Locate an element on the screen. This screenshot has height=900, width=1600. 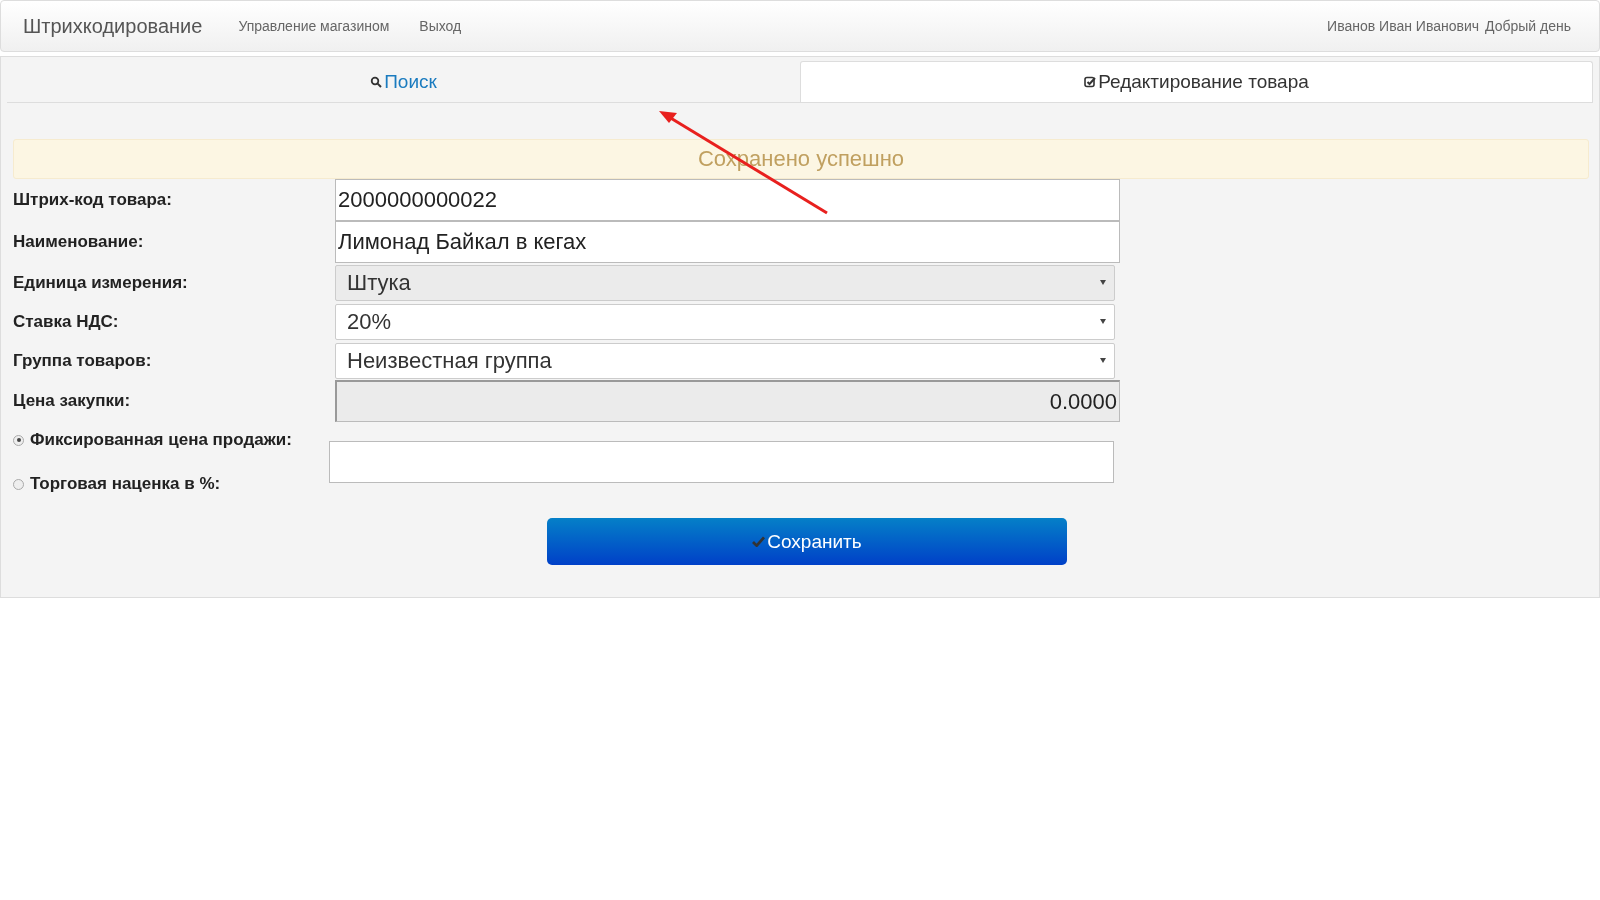
radio-label: Торговая наценка в %: is located at coordinates (125, 484).